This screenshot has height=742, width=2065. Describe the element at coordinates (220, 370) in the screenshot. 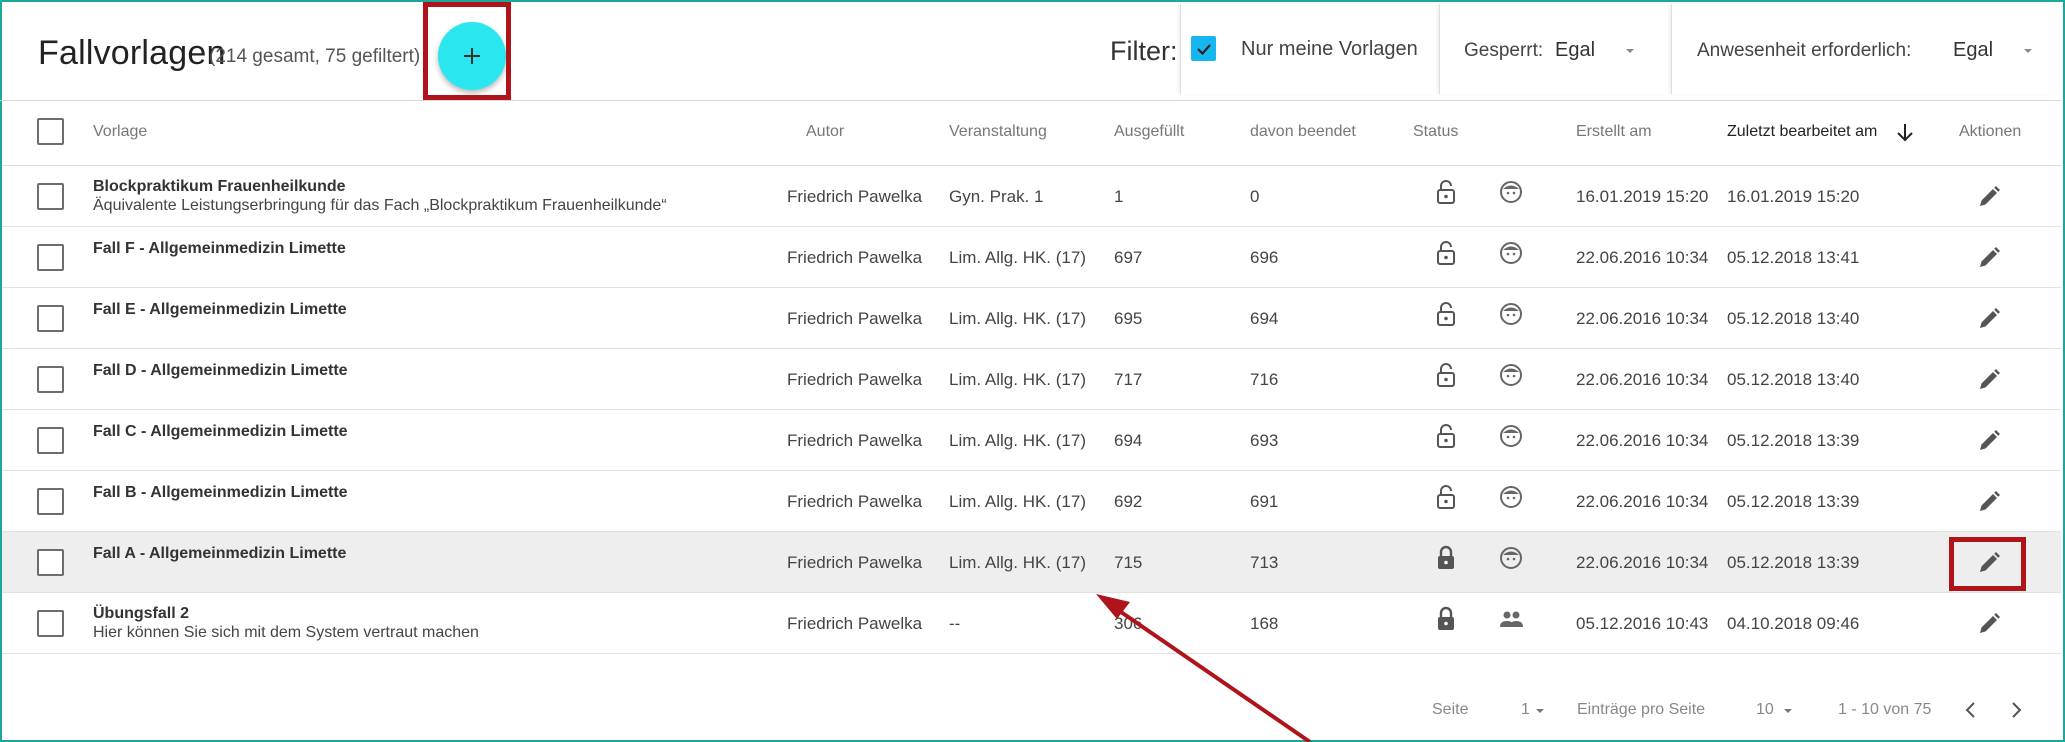

I see `row-title: Fall D - Allgemeinmedizin Limette` at that location.